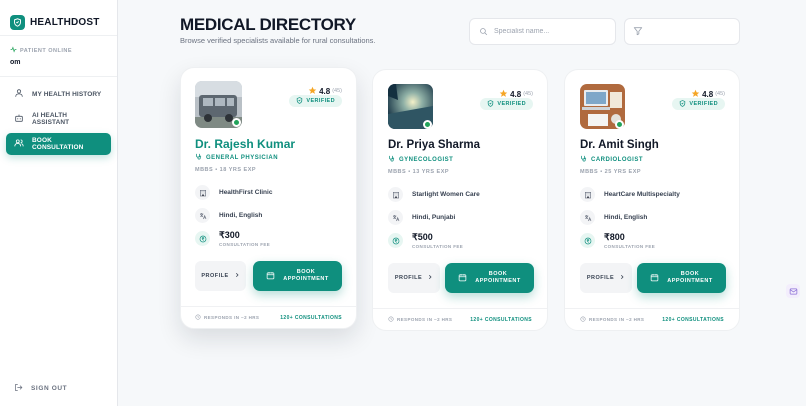 Image resolution: width=806 pixels, height=406 pixels. I want to click on robot-icon, so click(19, 119).